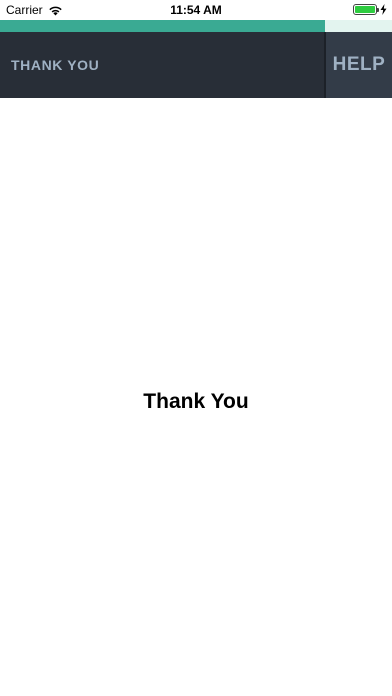  I want to click on thank-you-message: Thank You, so click(196, 401).